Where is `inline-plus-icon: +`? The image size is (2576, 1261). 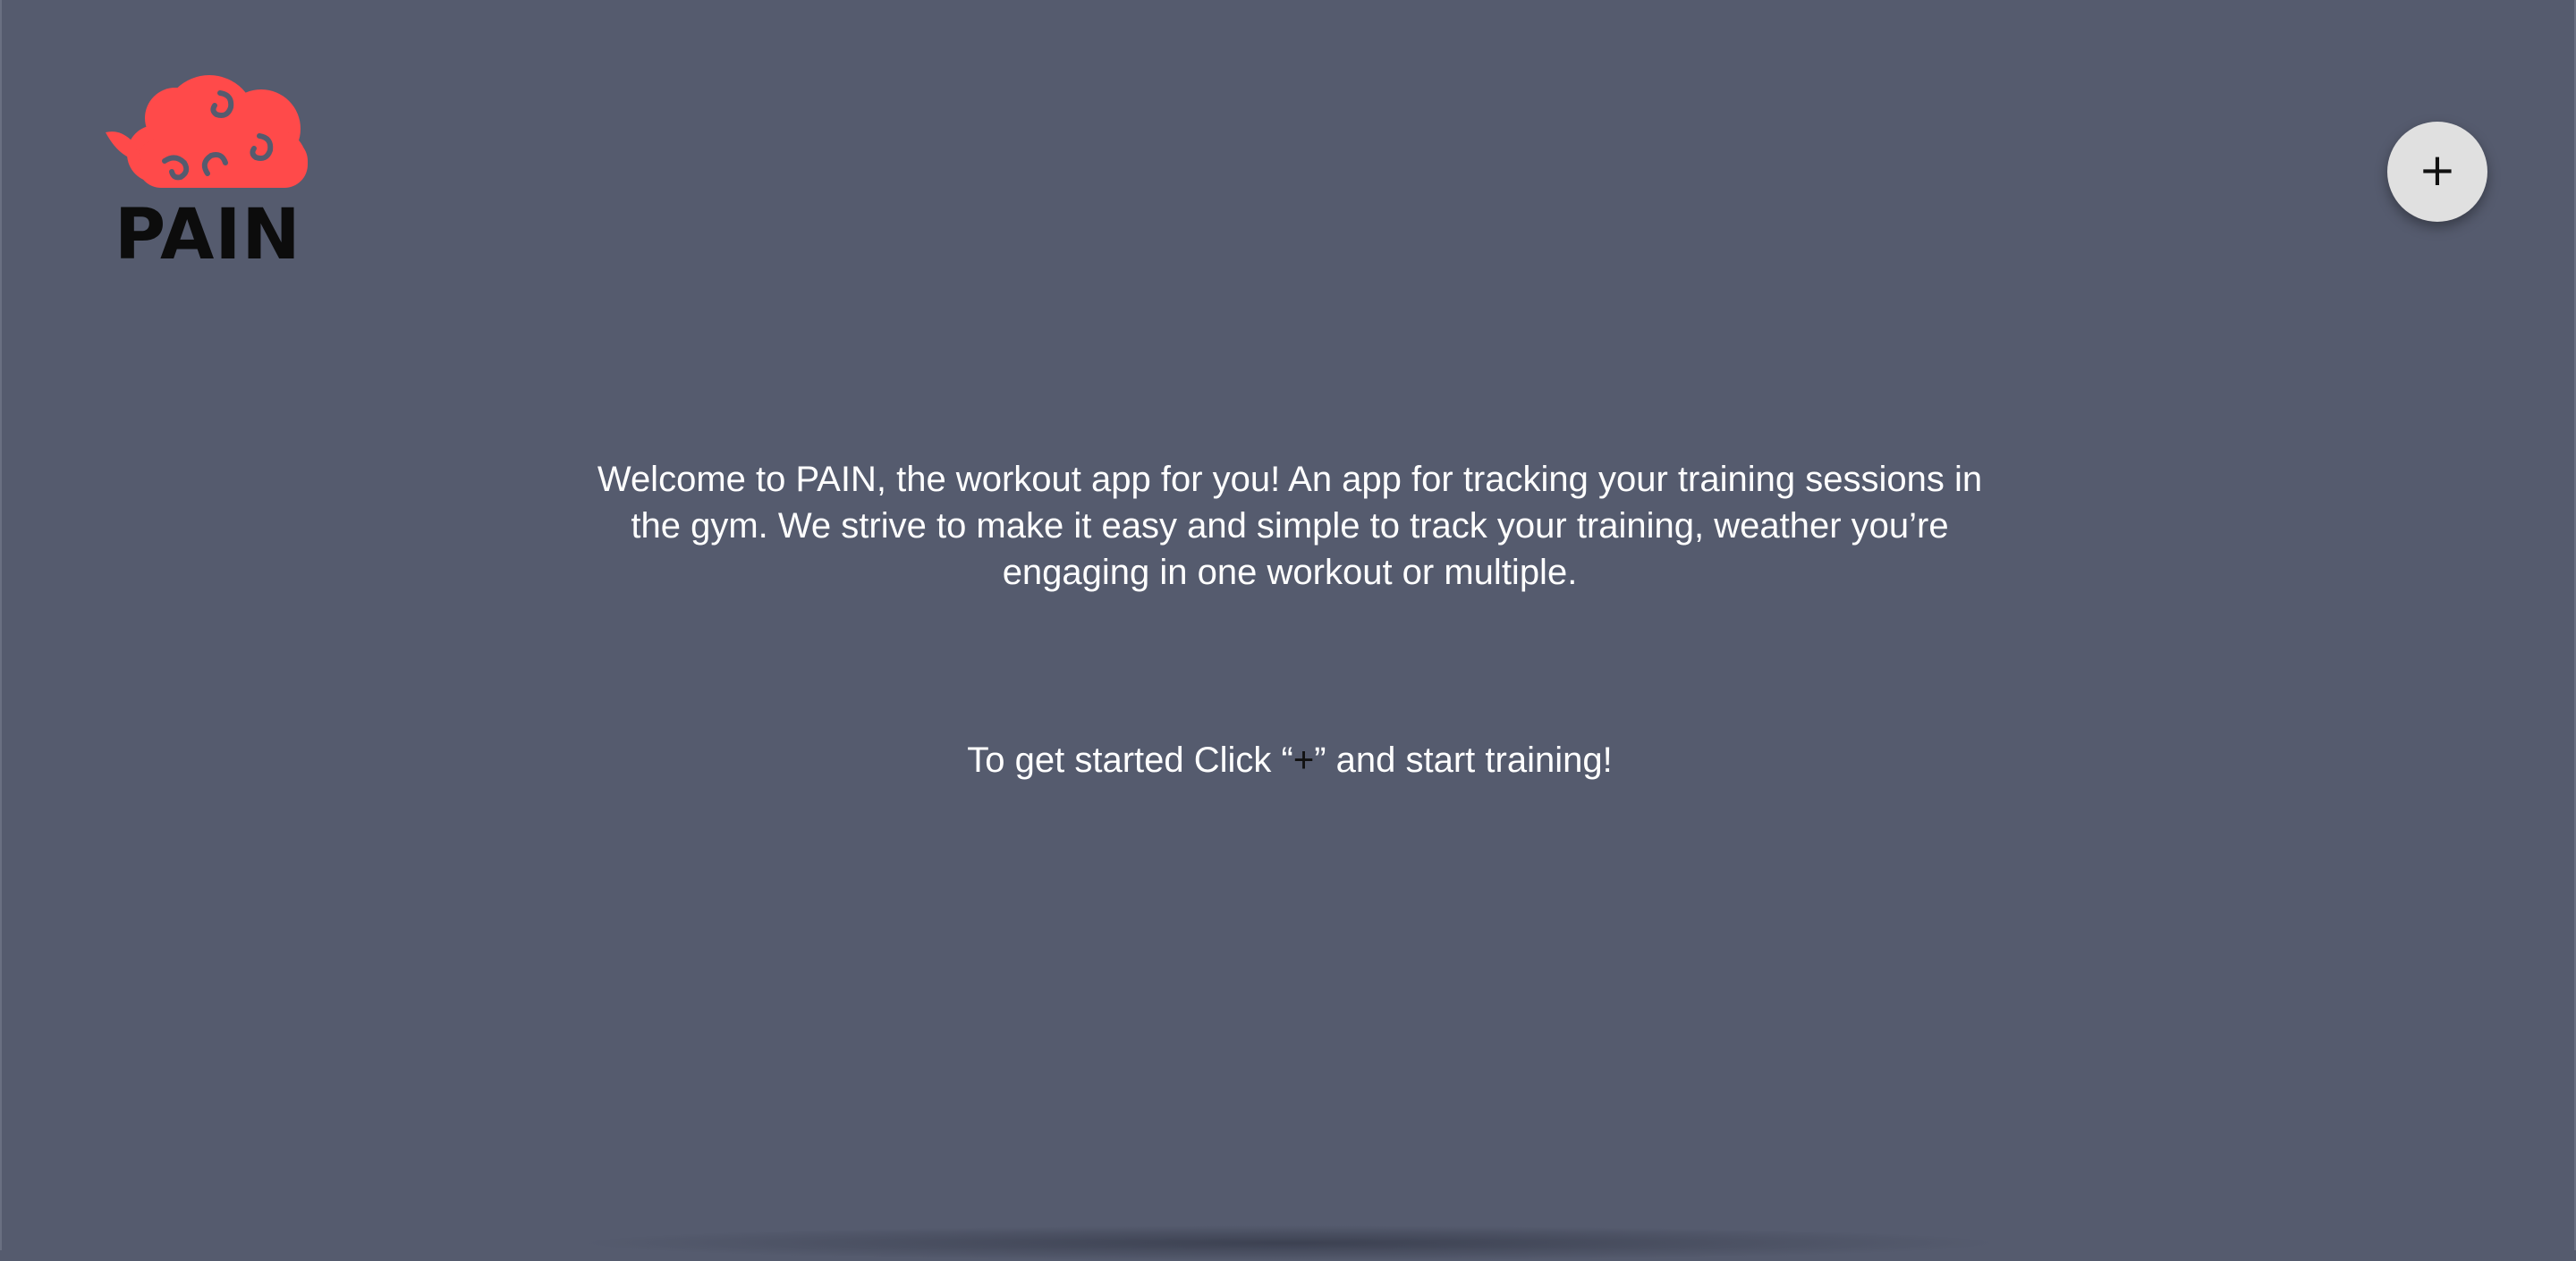 inline-plus-icon: + is located at coordinates (1303, 760).